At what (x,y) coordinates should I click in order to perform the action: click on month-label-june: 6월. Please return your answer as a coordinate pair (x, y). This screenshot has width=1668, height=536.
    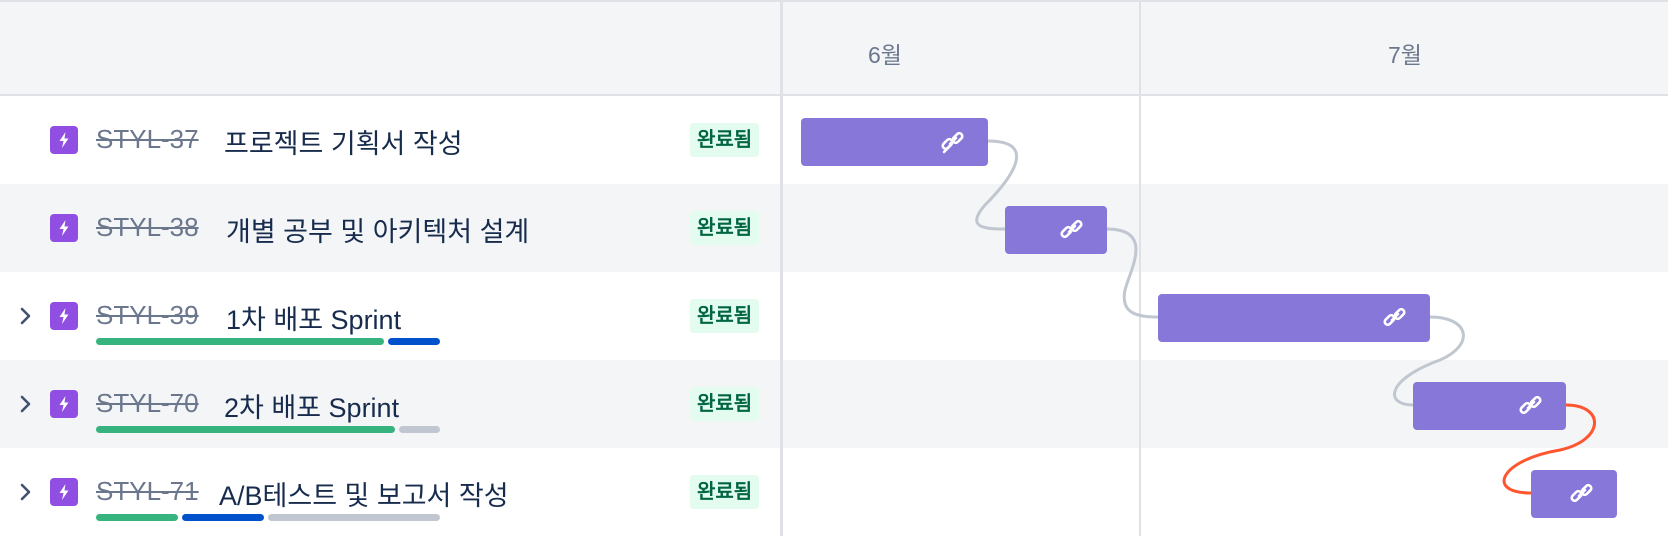
    Looking at the image, I should click on (885, 55).